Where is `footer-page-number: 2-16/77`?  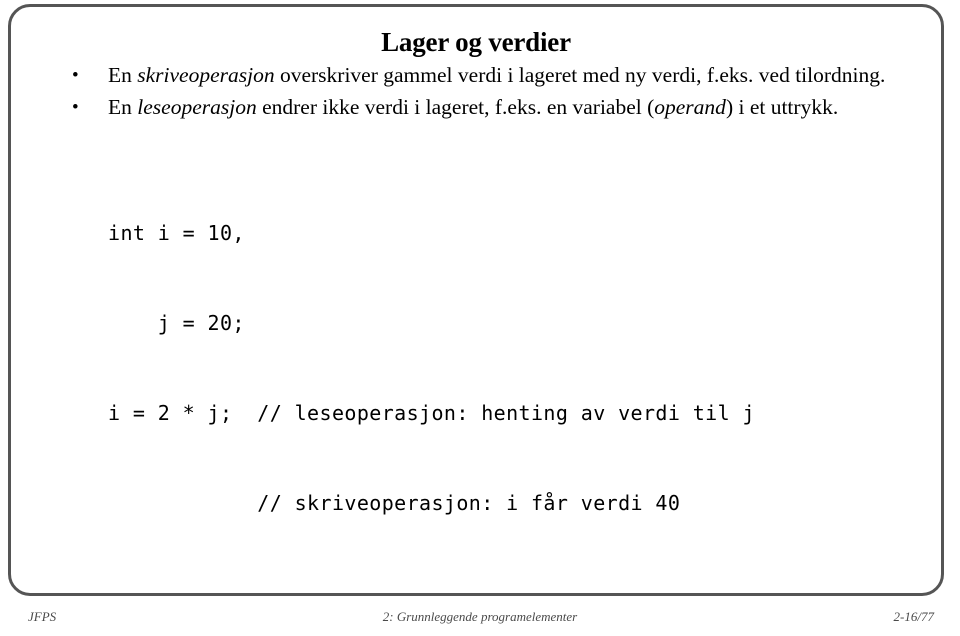
footer-page-number: 2-16/77 is located at coordinates (913, 616).